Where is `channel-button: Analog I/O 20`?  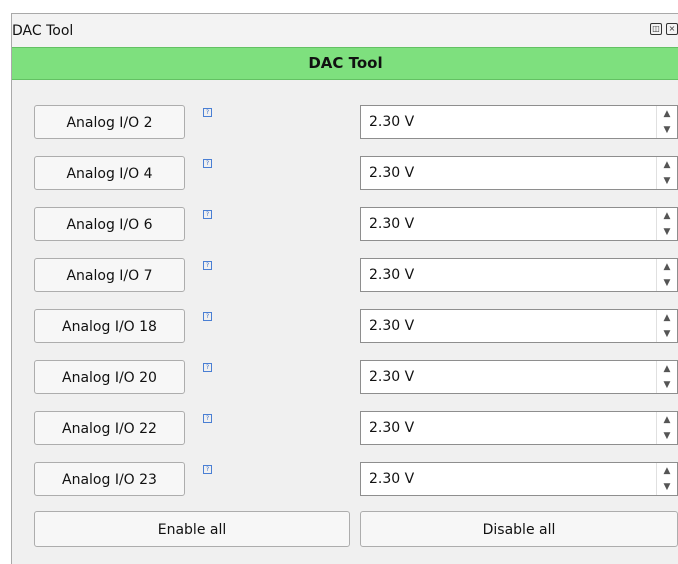 channel-button: Analog I/O 20 is located at coordinates (109, 377).